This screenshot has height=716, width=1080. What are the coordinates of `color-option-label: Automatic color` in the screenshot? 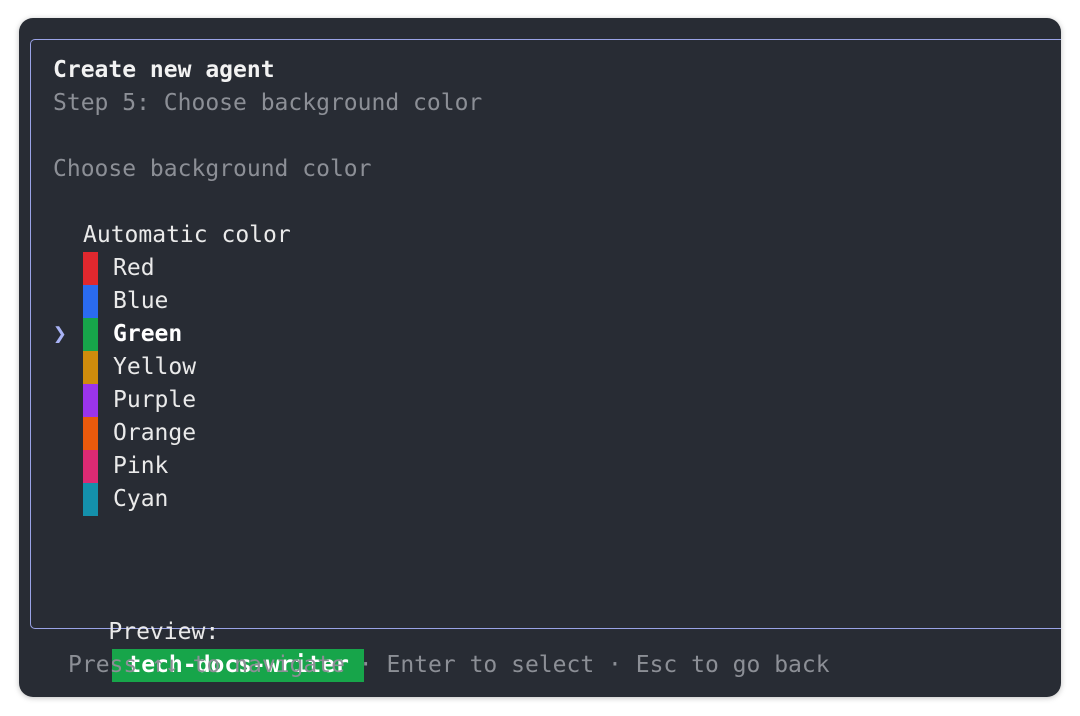 It's located at (187, 235).